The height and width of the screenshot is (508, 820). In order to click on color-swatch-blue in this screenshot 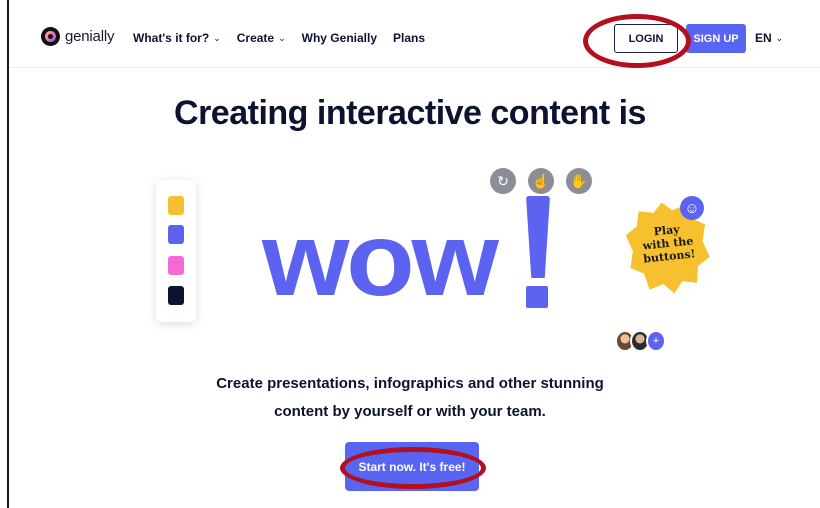, I will do `click(176, 234)`.